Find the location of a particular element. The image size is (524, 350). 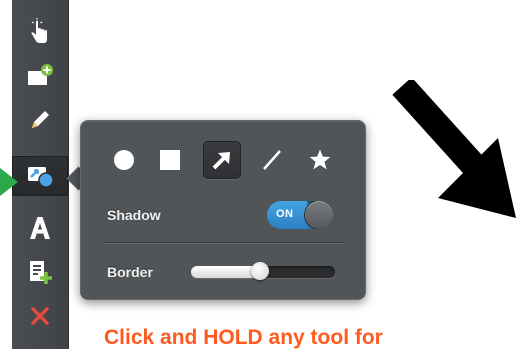

shadow-label: Shadow is located at coordinates (134, 215).